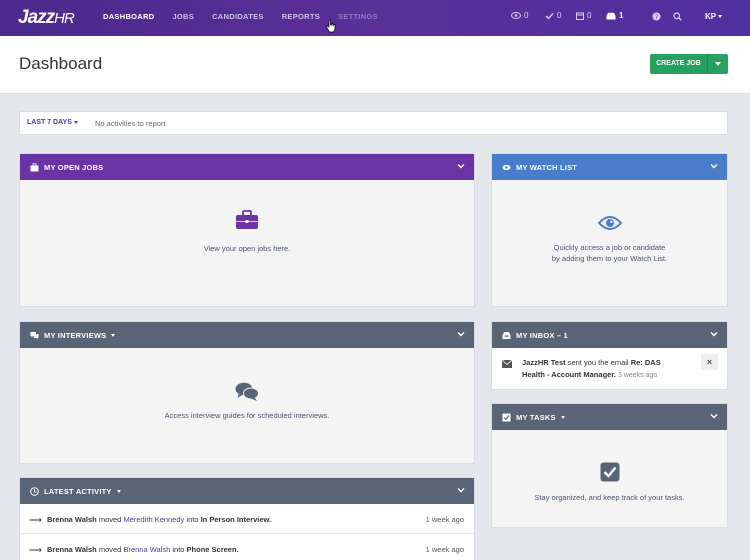 Image resolution: width=750 pixels, height=560 pixels. Describe the element at coordinates (247, 335) in the screenshot. I see `interviews-header: MY INTERVIEWS` at that location.